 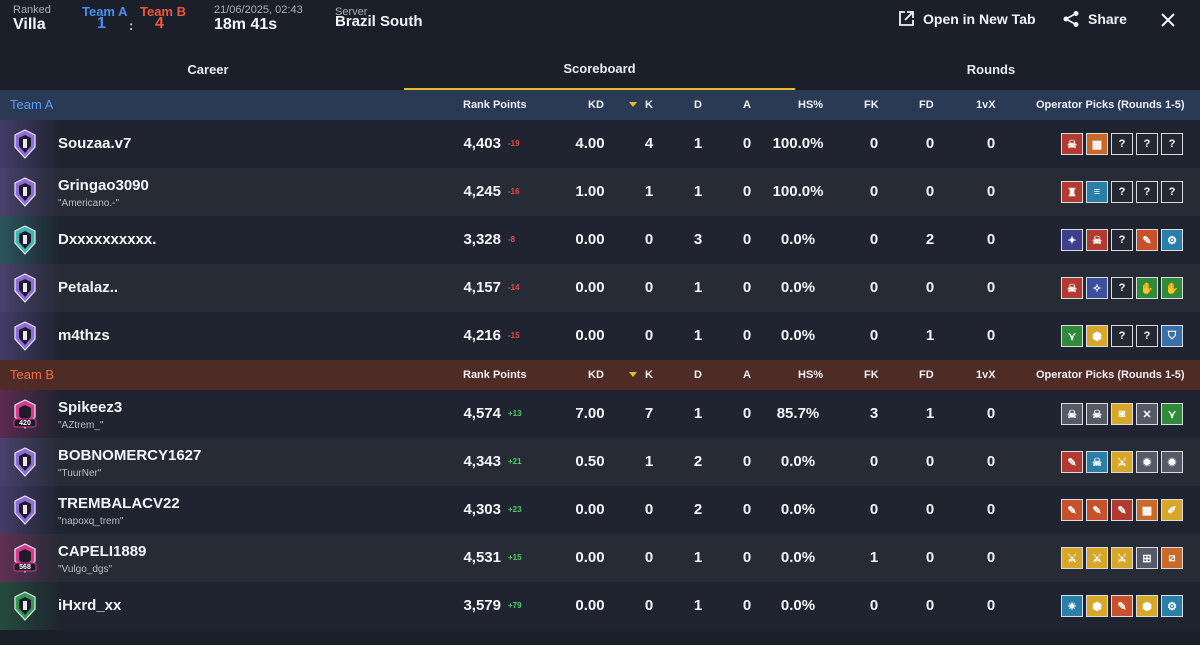 What do you see at coordinates (600, 240) in the screenshot?
I see `player-row: Dxxxxxxxxxx. 3,328 -8 0.00 0 3 0 0.0% 0 2 0 ✦ ☠? ✎ ⚙` at bounding box center [600, 240].